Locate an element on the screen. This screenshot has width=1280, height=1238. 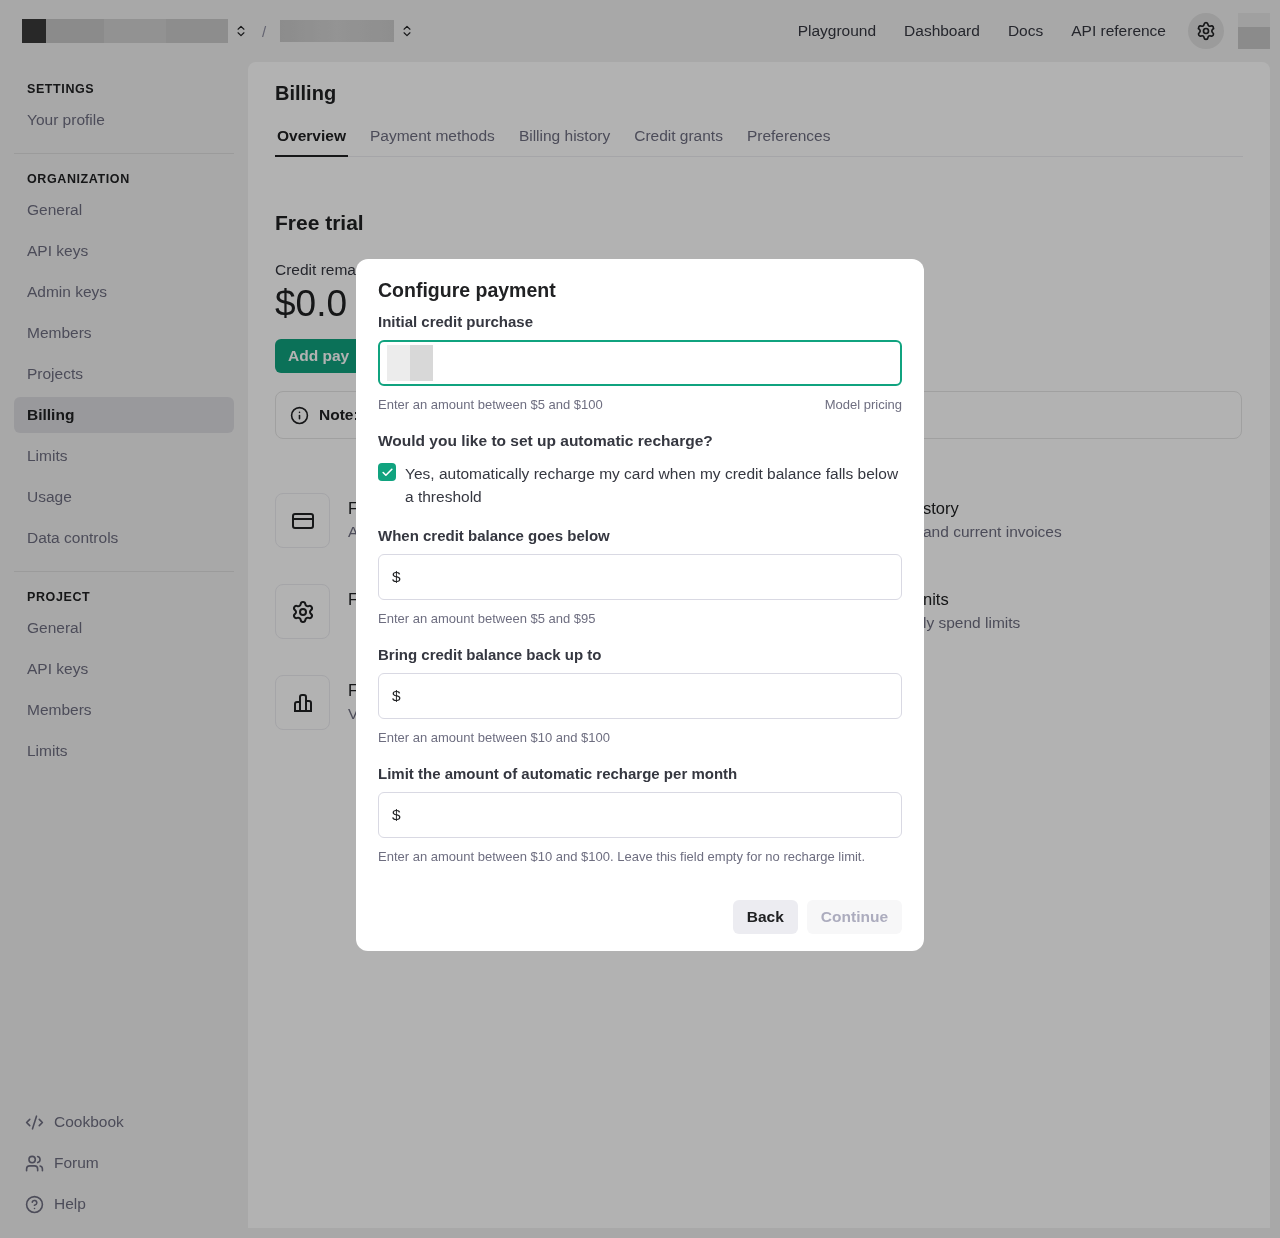
tab: Credit grants is located at coordinates (678, 142).